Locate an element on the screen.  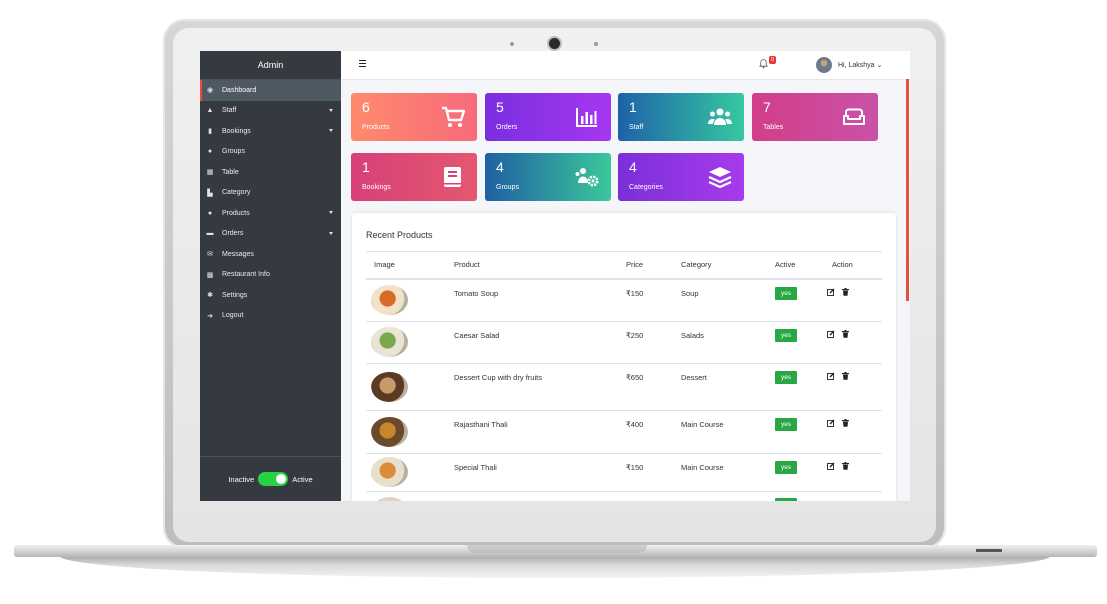
sidebar-item-settings: ✱ Settings is located at coordinates (270, 295).